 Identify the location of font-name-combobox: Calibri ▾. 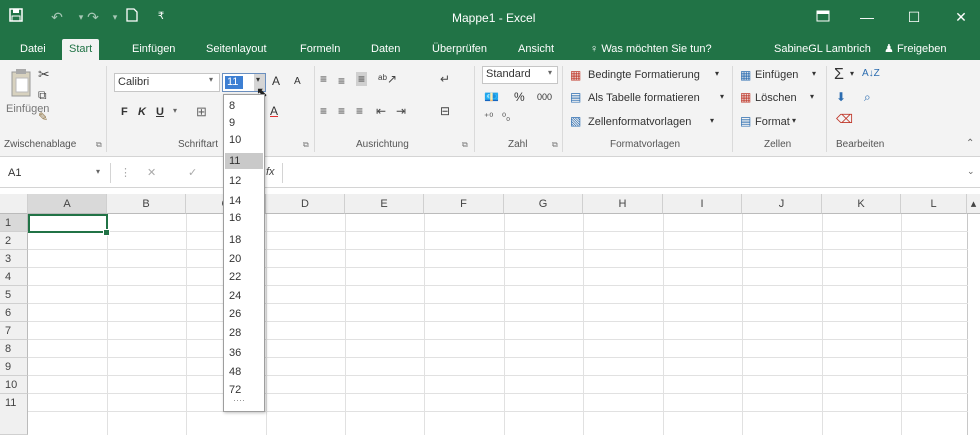
(167, 82).